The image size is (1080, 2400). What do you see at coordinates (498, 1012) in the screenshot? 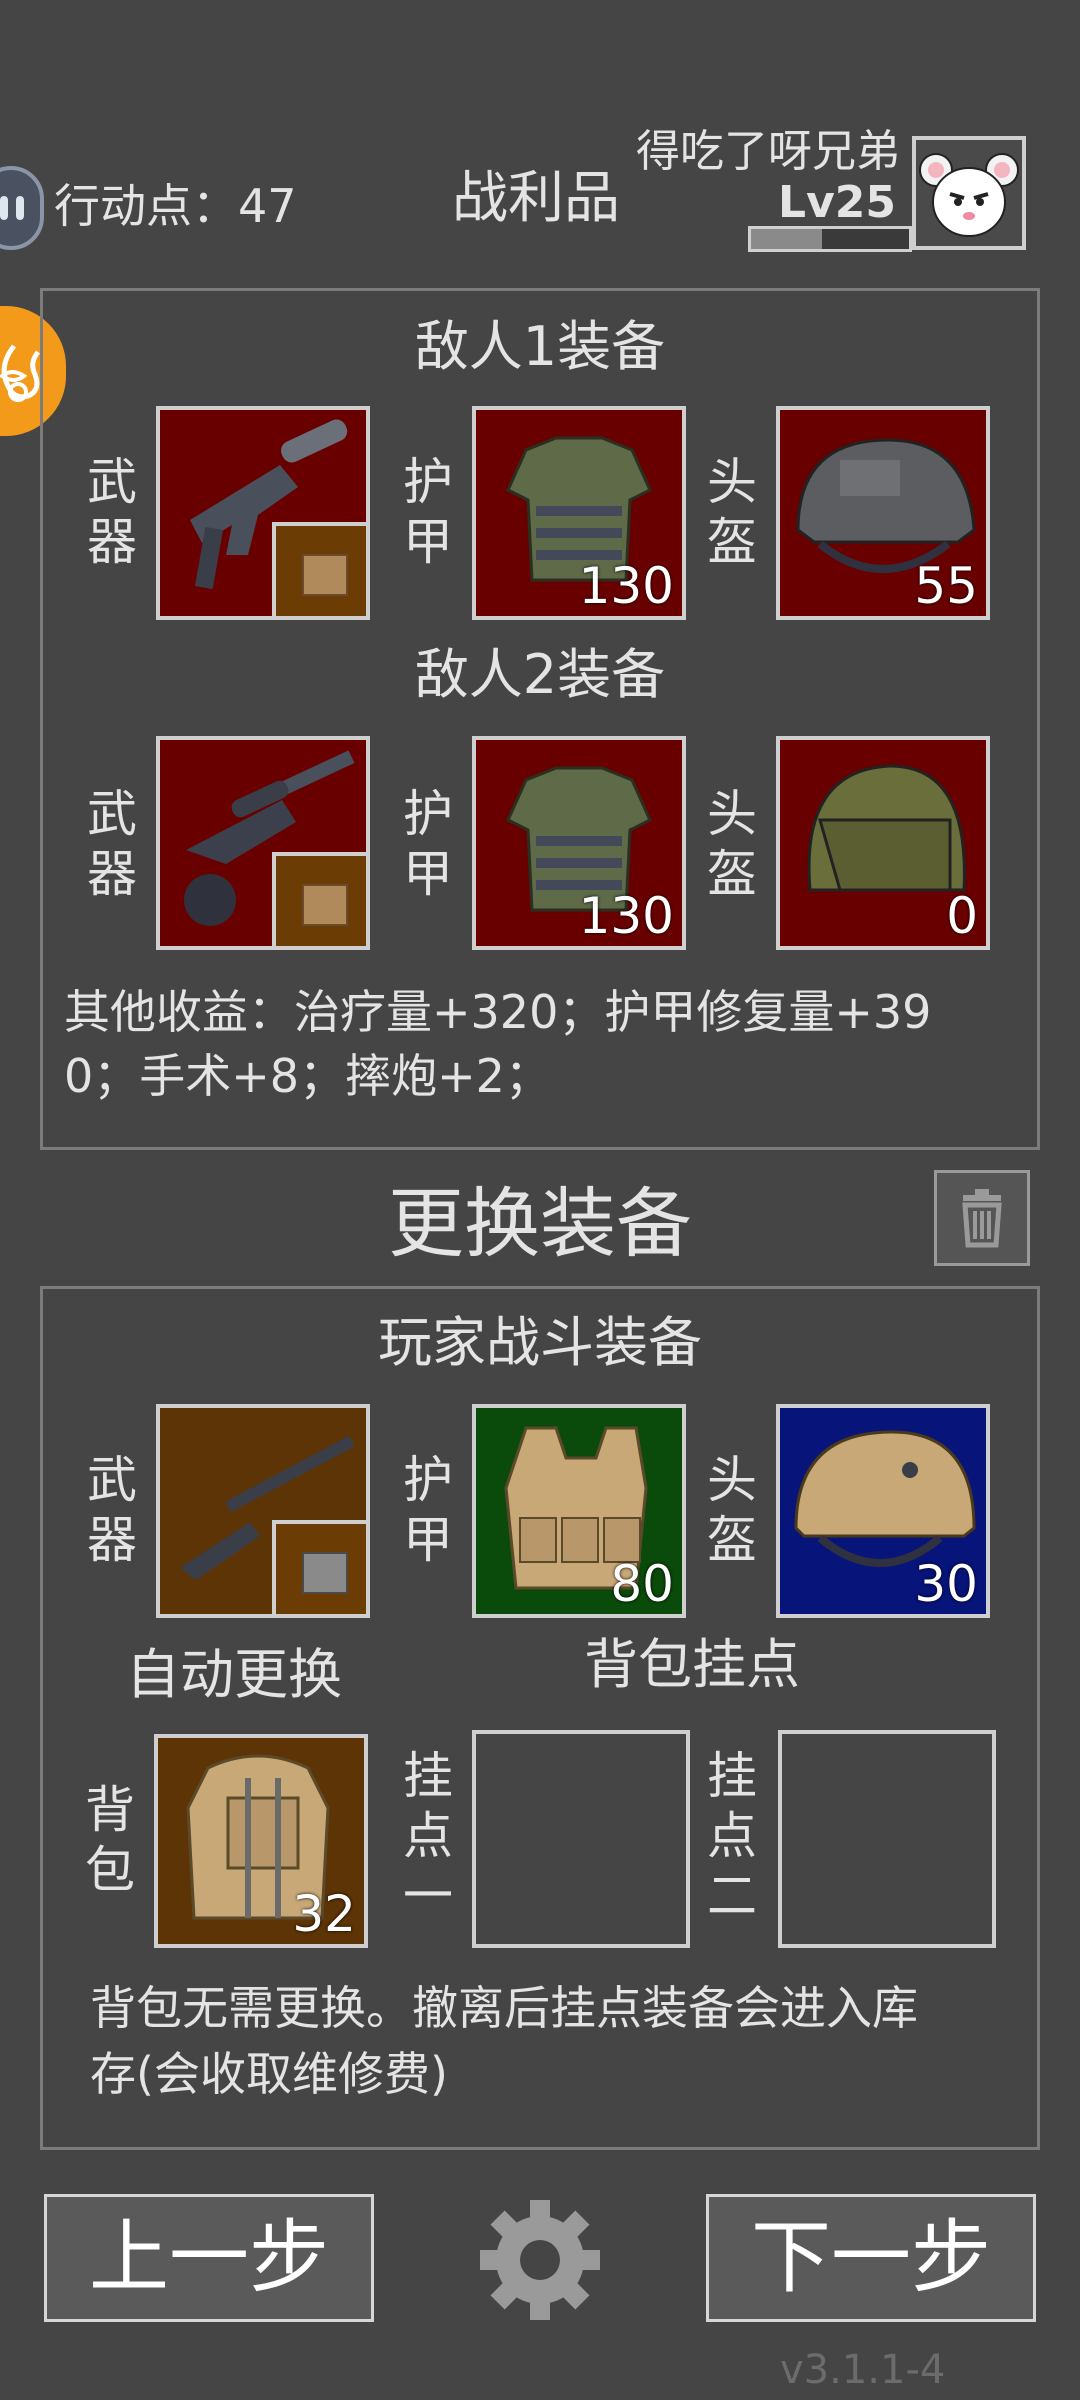
I see `other-gains-line1: 其他收益：治疗量+320；护甲修复量+39` at bounding box center [498, 1012].